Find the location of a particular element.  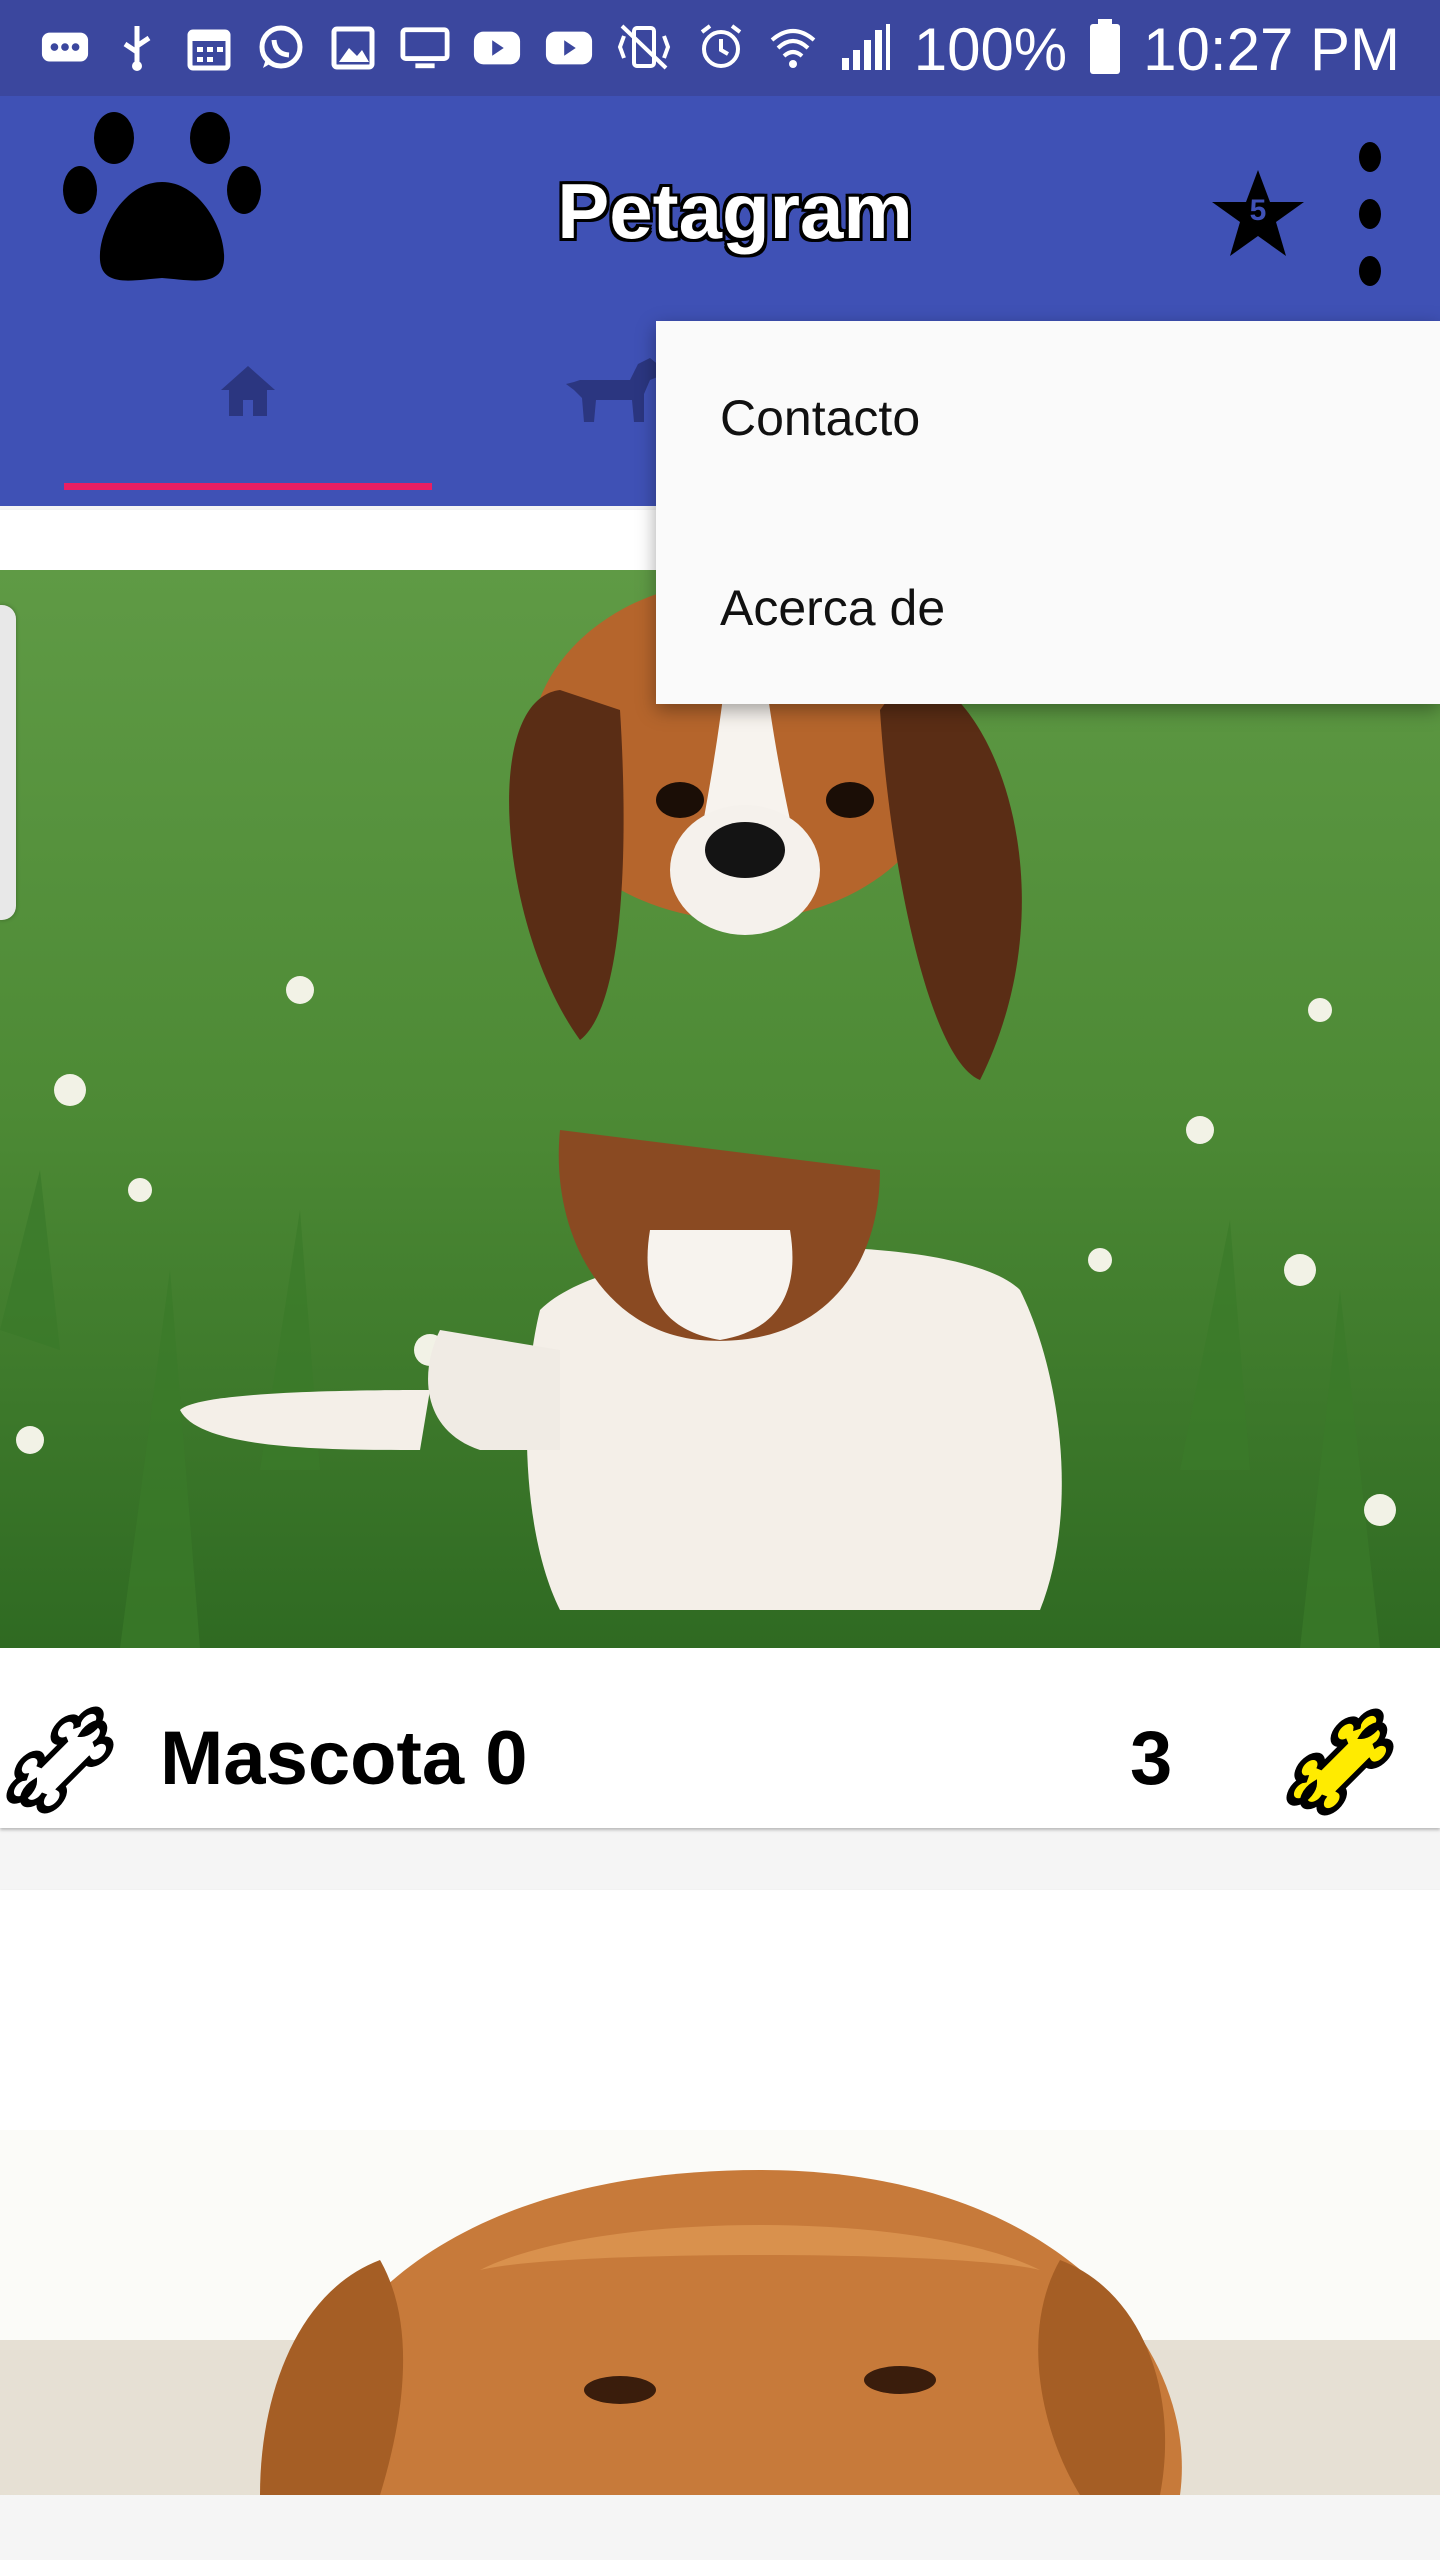

battery-icon is located at coordinates (1105, 49).